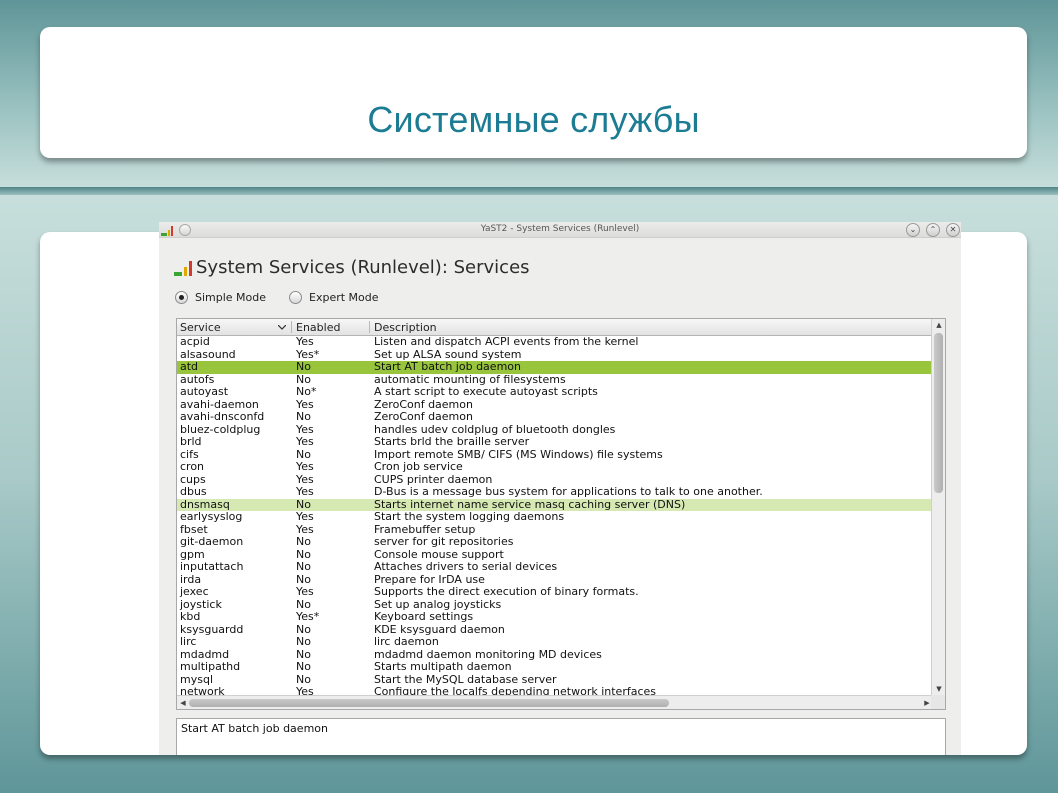  Describe the element at coordinates (938, 702) in the screenshot. I see `scrollbar-corner` at that location.